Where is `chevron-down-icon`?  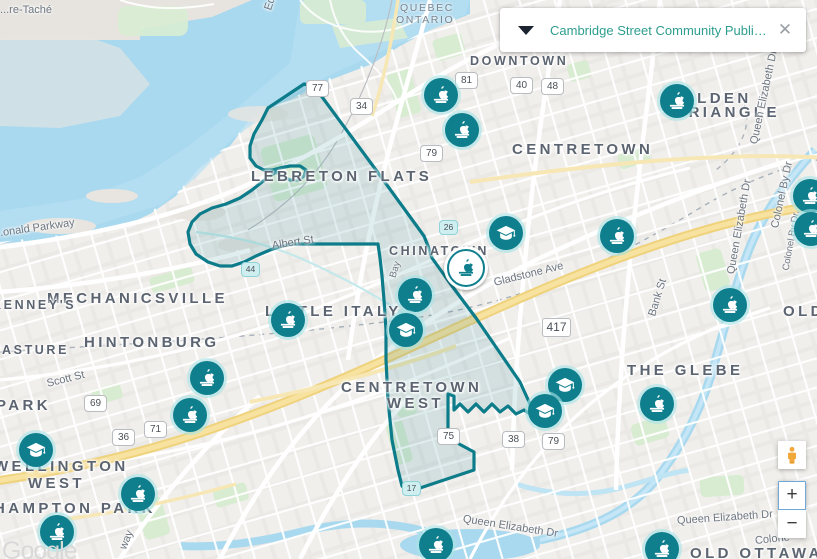
chevron-down-icon is located at coordinates (526, 30).